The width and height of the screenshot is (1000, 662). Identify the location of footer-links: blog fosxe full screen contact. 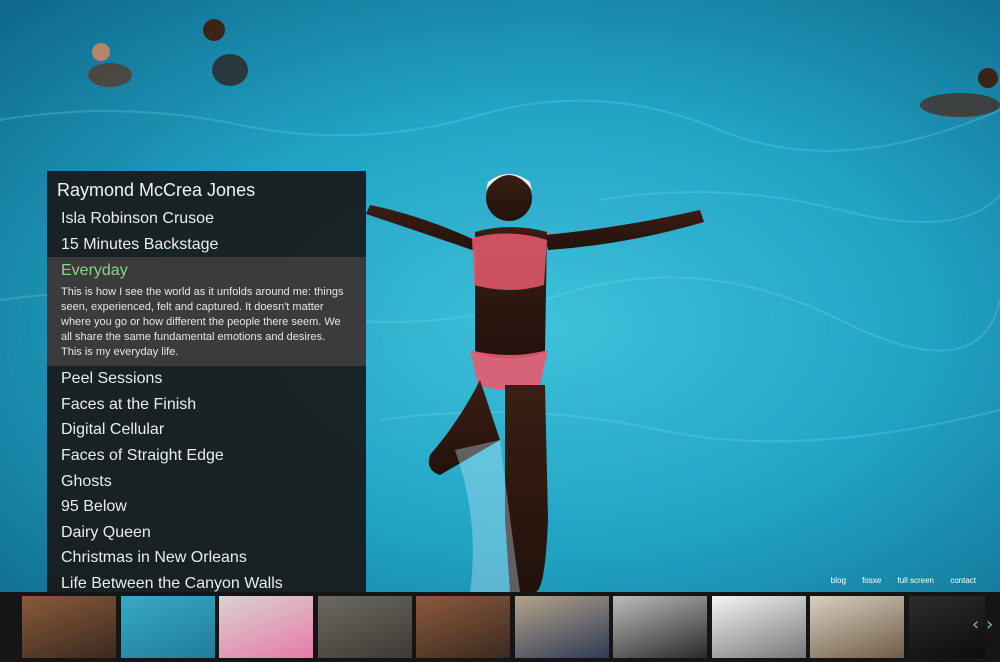
(896, 580).